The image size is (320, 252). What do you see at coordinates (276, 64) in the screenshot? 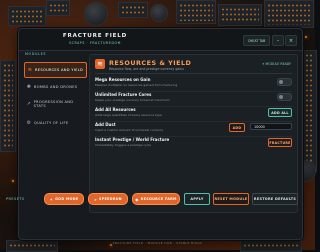
I see `module-status: ✦ MODULE READY` at bounding box center [276, 64].